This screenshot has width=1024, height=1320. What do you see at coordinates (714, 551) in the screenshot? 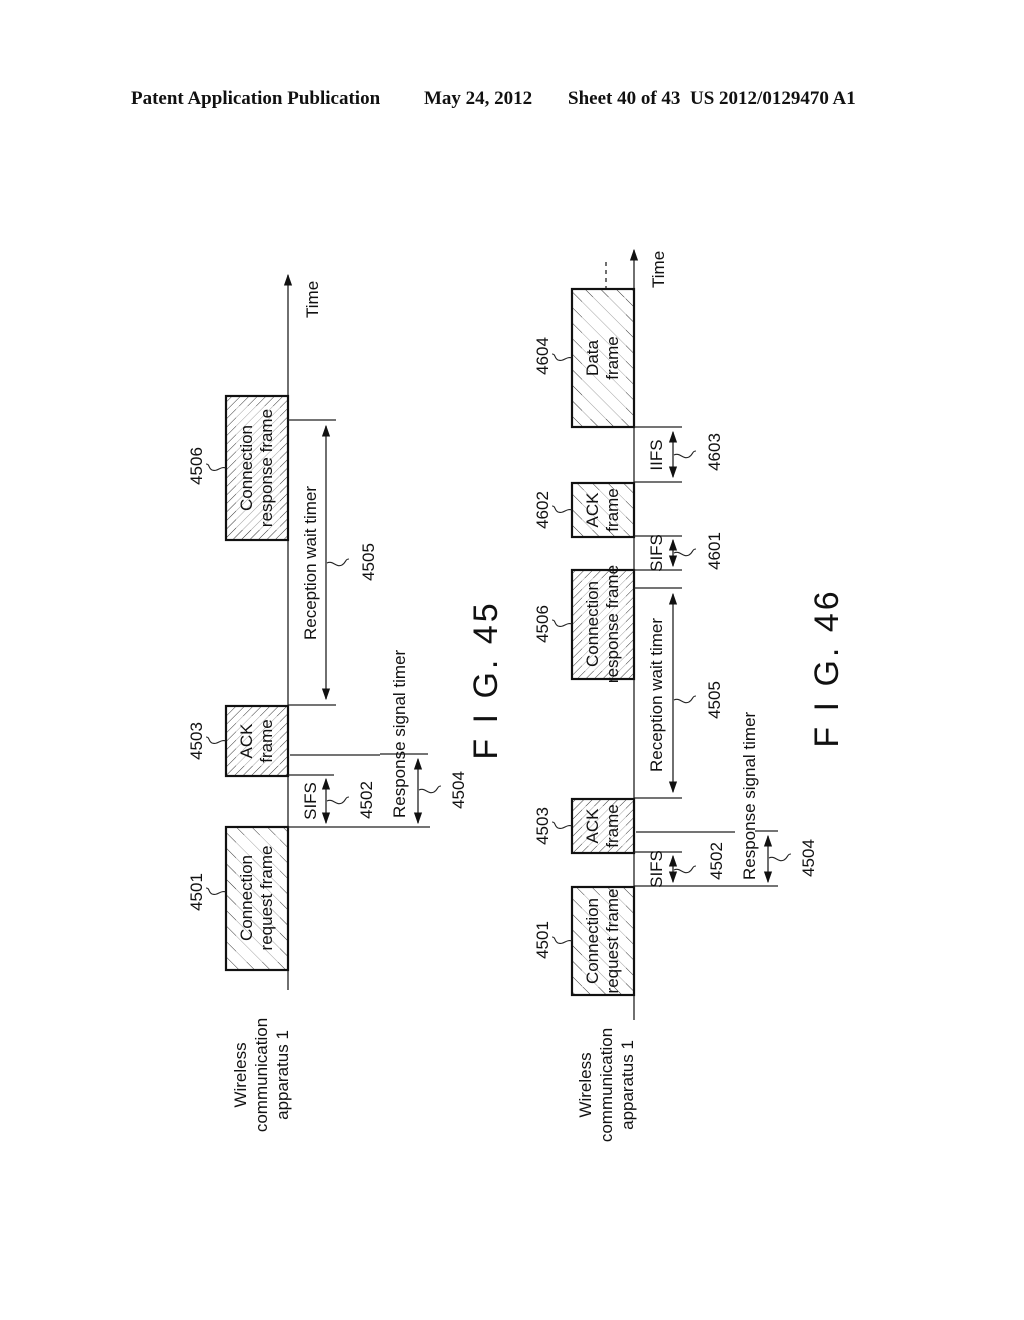
I see `ref-4601: 4601` at bounding box center [714, 551].